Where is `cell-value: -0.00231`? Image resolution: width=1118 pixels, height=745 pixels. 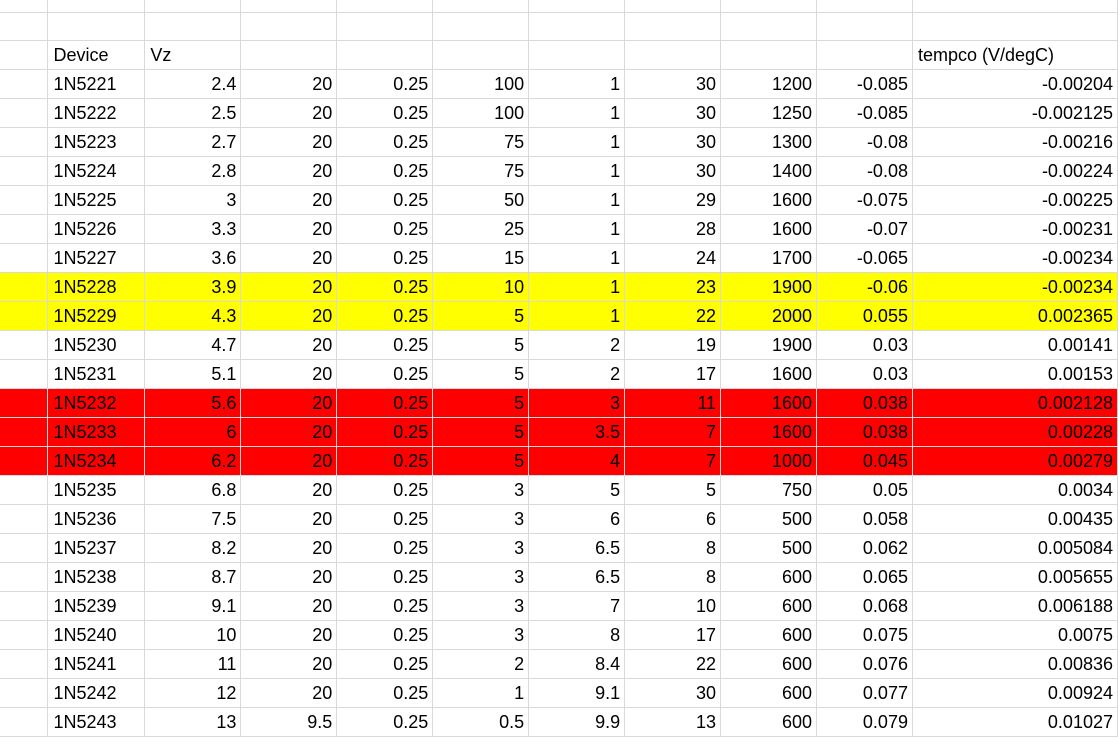 cell-value: -0.00231 is located at coordinates (1015, 229).